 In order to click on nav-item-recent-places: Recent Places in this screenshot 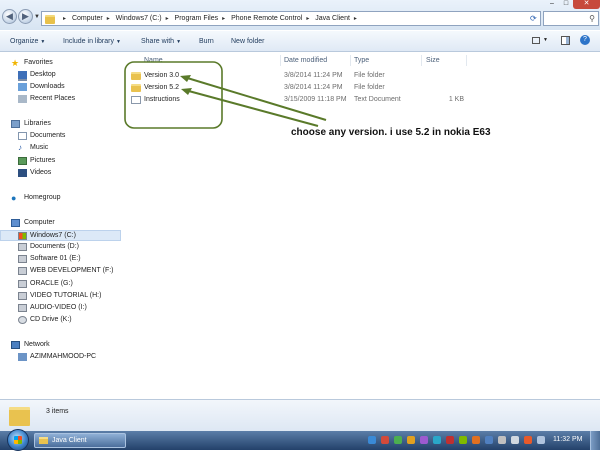, I will do `click(60, 99)`.